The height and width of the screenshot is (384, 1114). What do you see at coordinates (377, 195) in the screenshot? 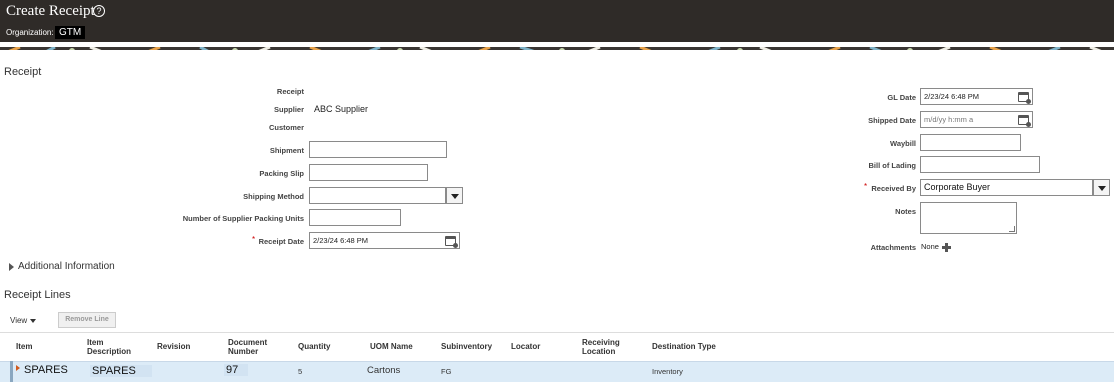
I see `shipping-method-select` at bounding box center [377, 195].